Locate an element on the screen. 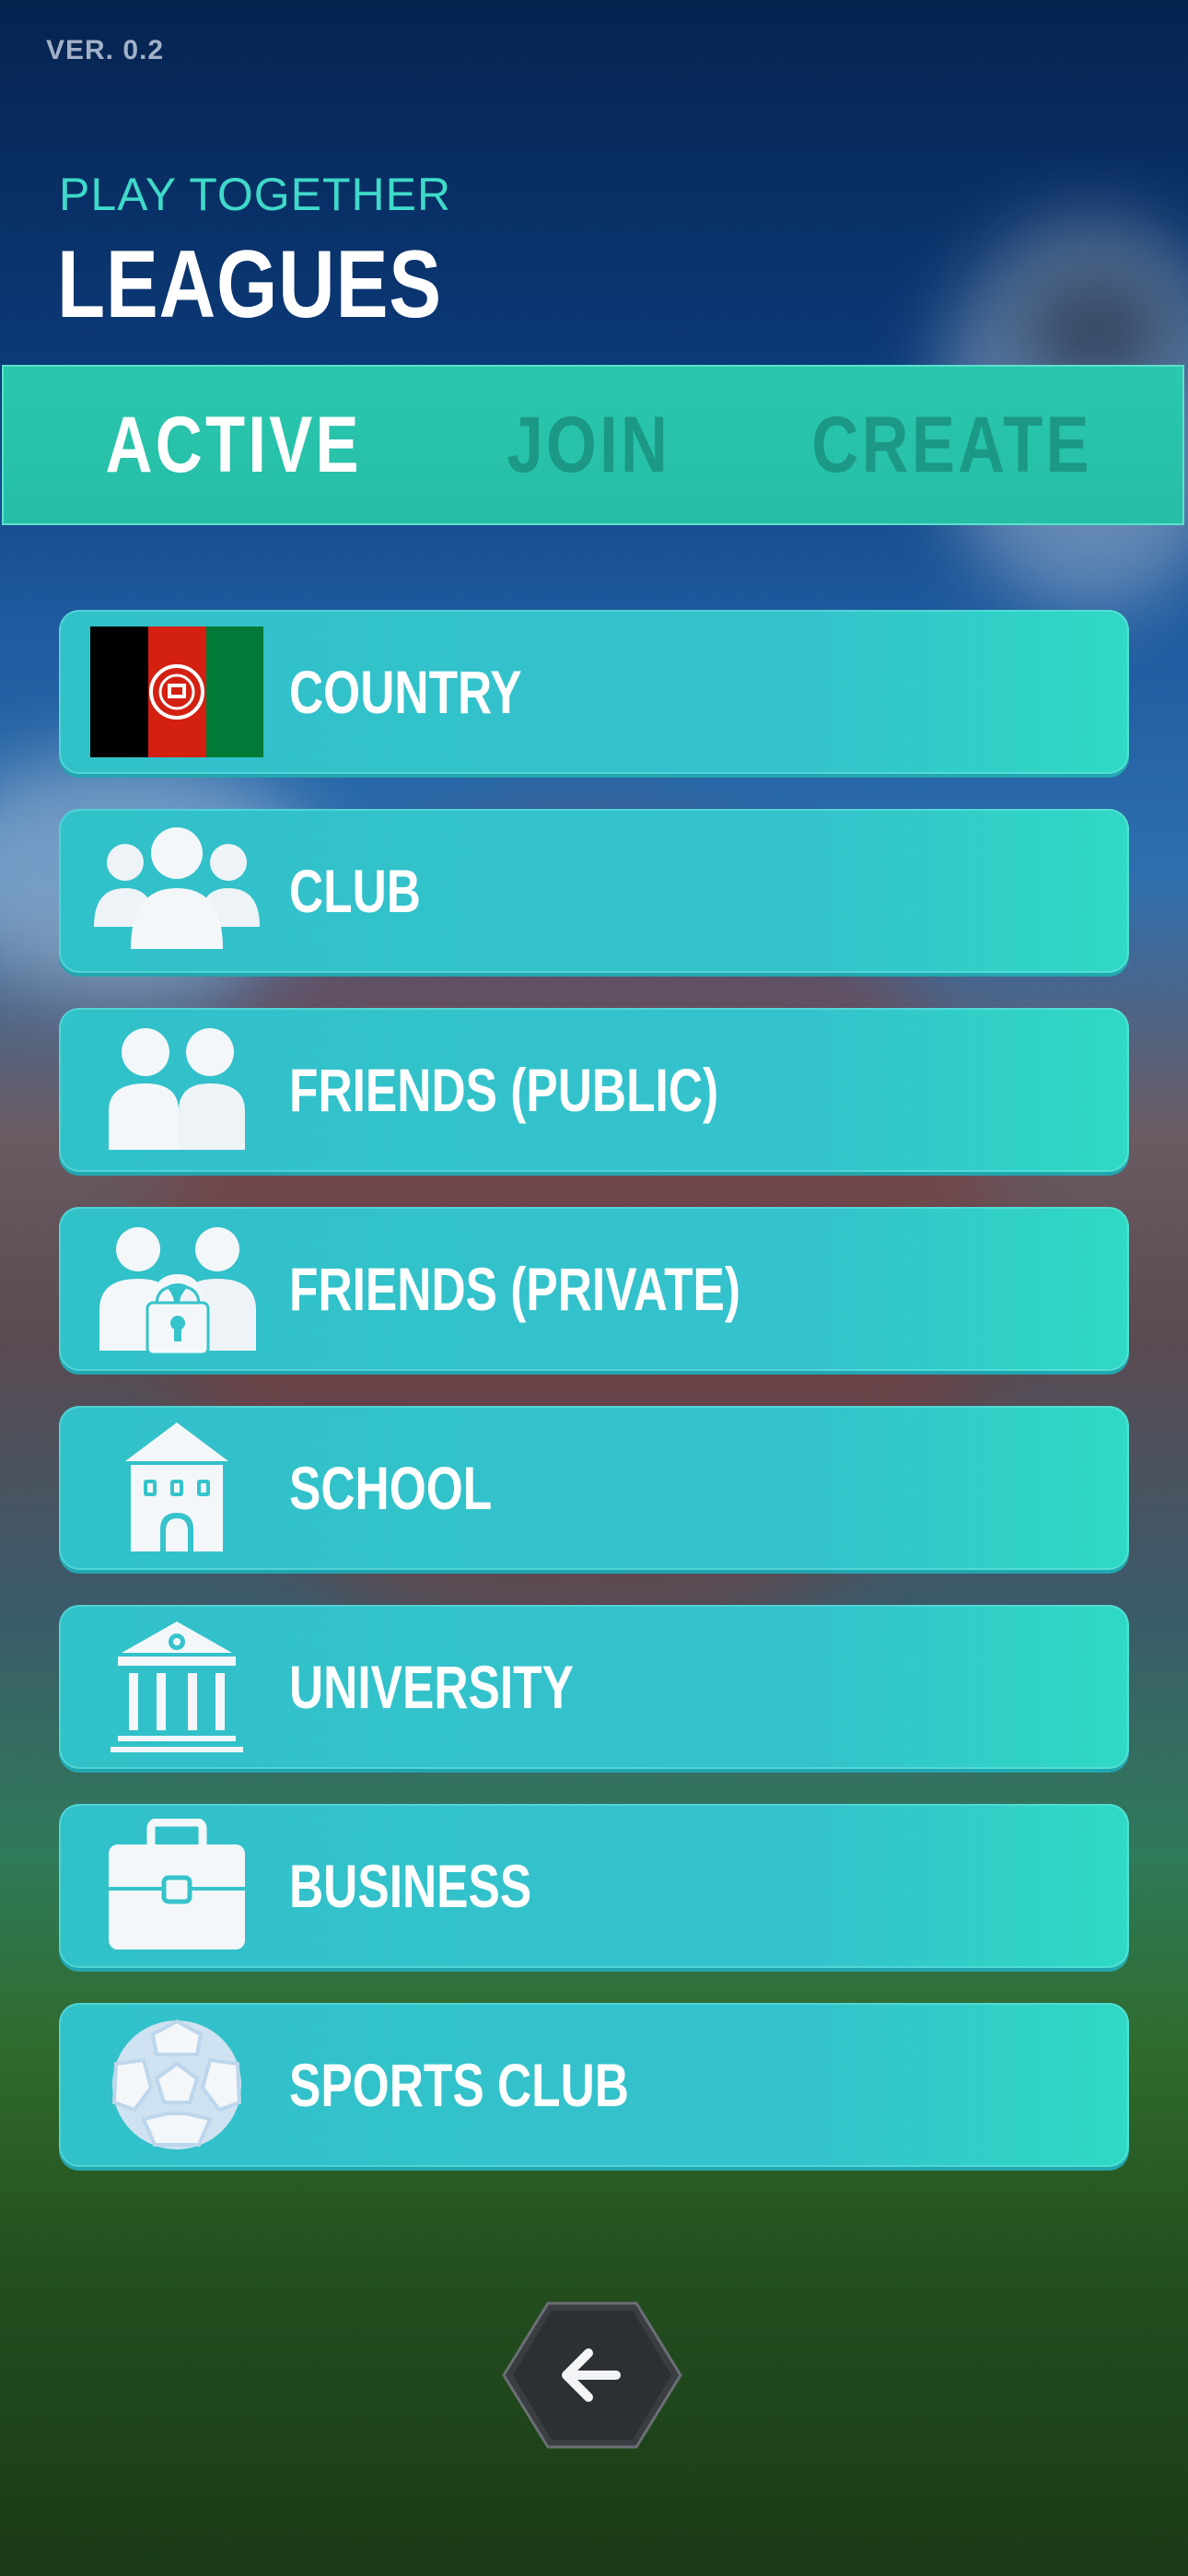 This screenshot has width=1188, height=2576. league-item-label: SPORTS CLUB is located at coordinates (459, 2085).